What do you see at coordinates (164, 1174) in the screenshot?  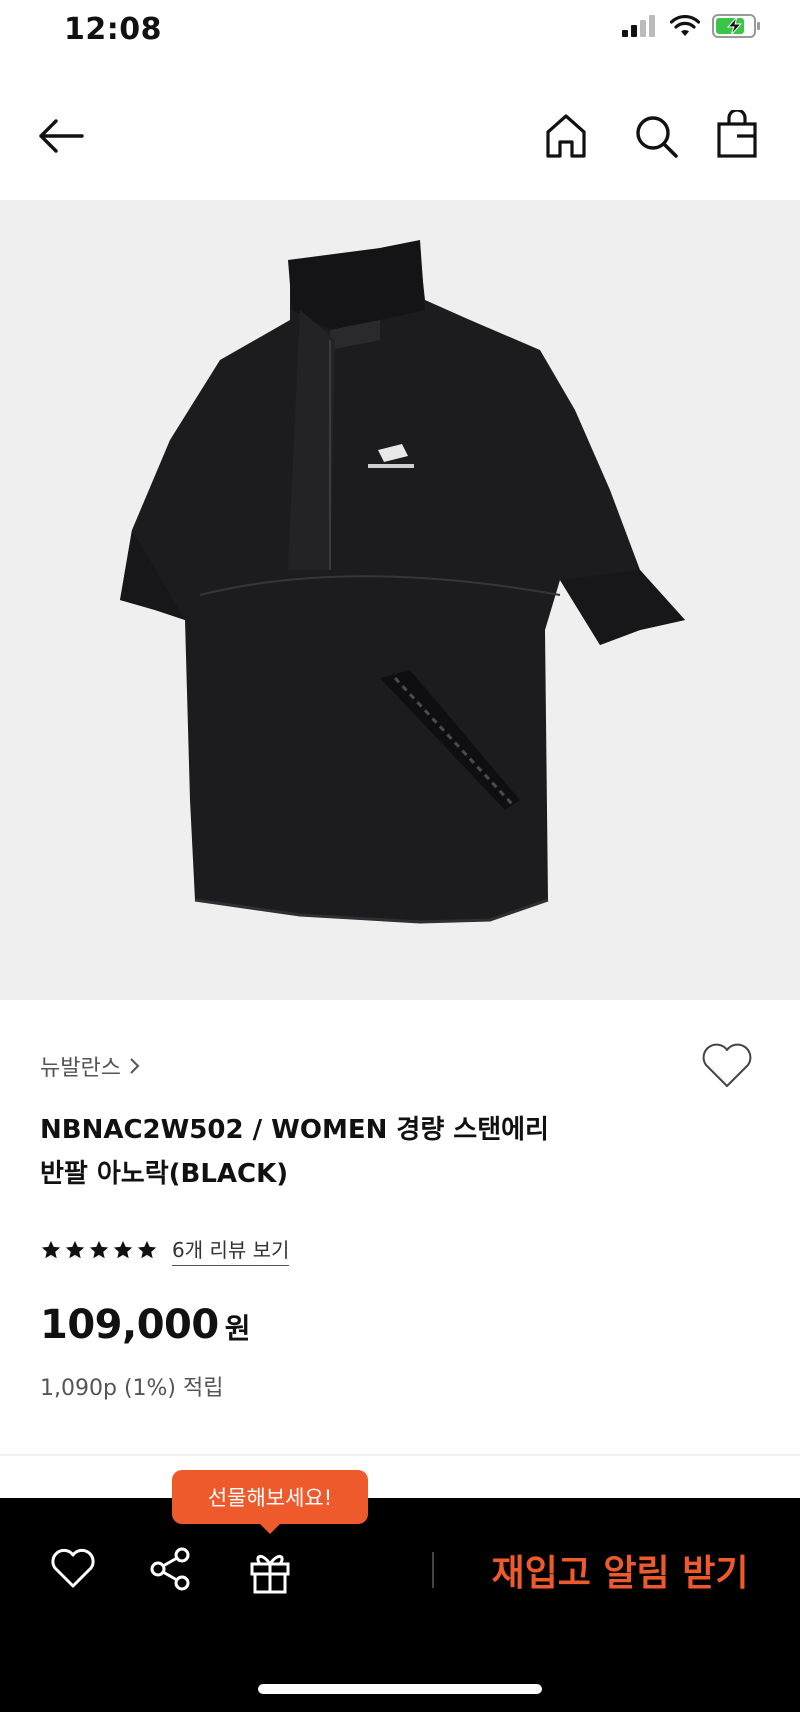 I see `product-title-line2: 반팔 아노락(BLACK)` at bounding box center [164, 1174].